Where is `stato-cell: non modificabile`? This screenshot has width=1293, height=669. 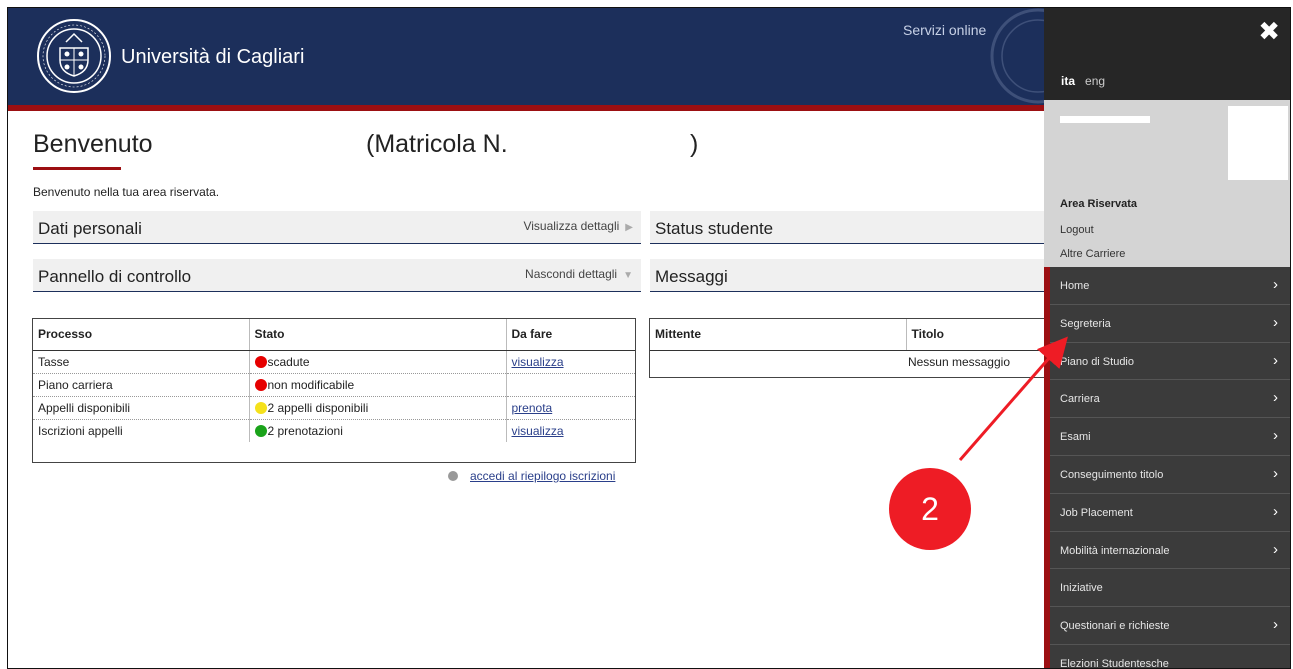
stato-cell: non modificabile is located at coordinates (377, 385).